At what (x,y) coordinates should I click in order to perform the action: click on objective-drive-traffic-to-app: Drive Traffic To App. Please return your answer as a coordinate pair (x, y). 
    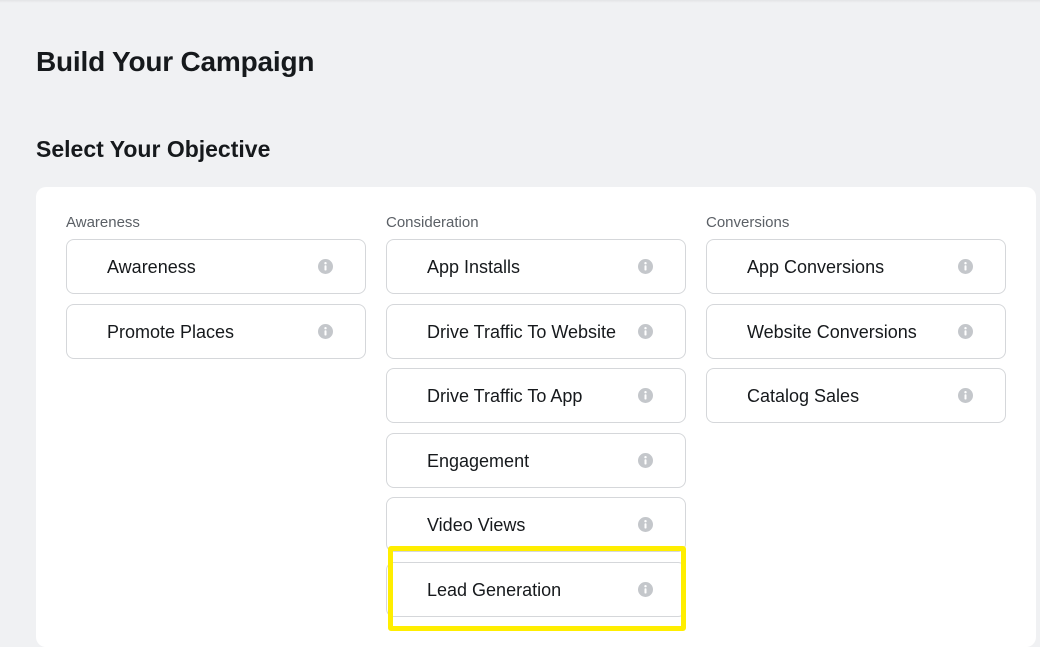
    Looking at the image, I should click on (536, 395).